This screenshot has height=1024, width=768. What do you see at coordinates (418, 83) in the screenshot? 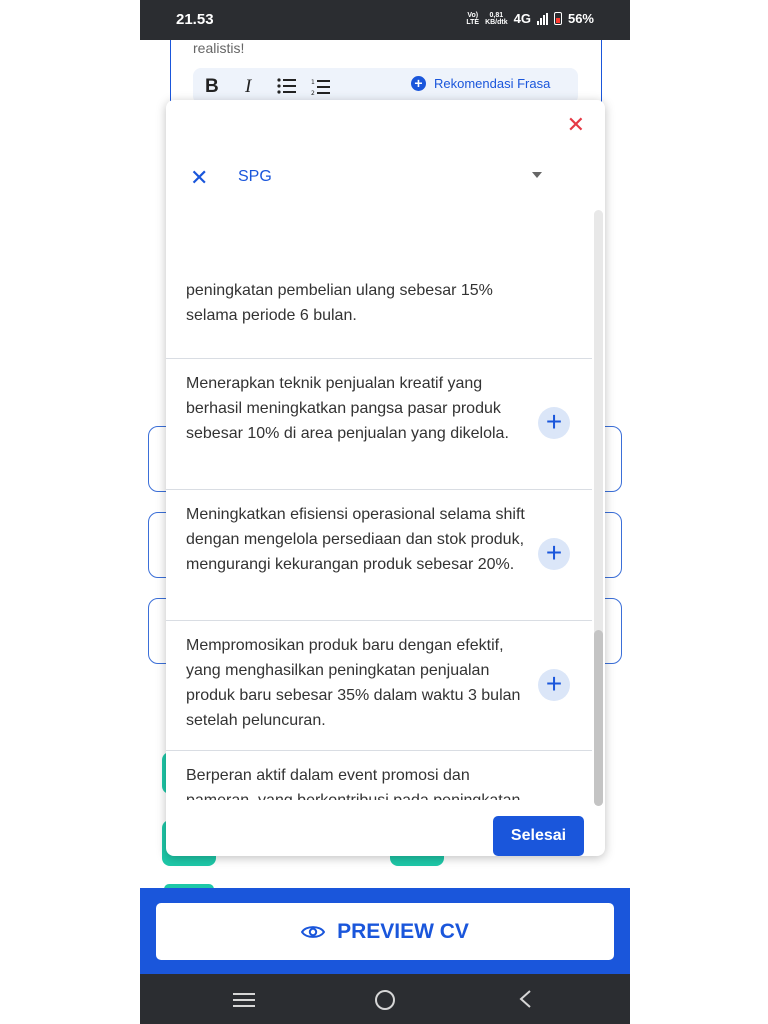
I see `plus-circle-icon: +` at bounding box center [418, 83].